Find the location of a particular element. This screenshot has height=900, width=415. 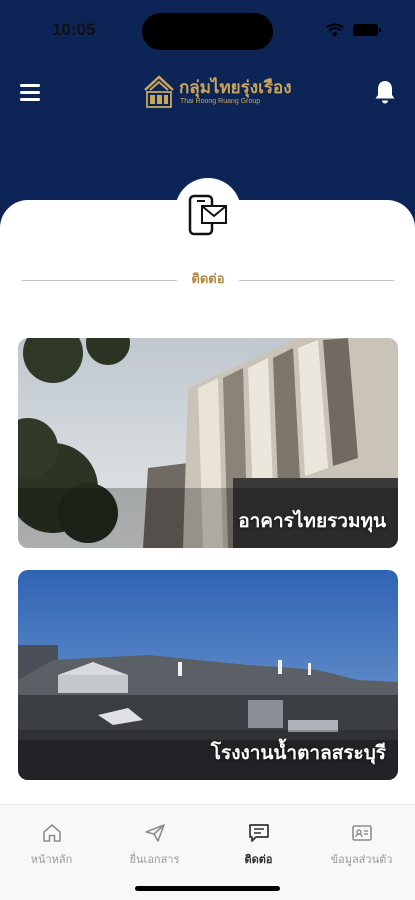

logo-mark-icon is located at coordinates (159, 91).